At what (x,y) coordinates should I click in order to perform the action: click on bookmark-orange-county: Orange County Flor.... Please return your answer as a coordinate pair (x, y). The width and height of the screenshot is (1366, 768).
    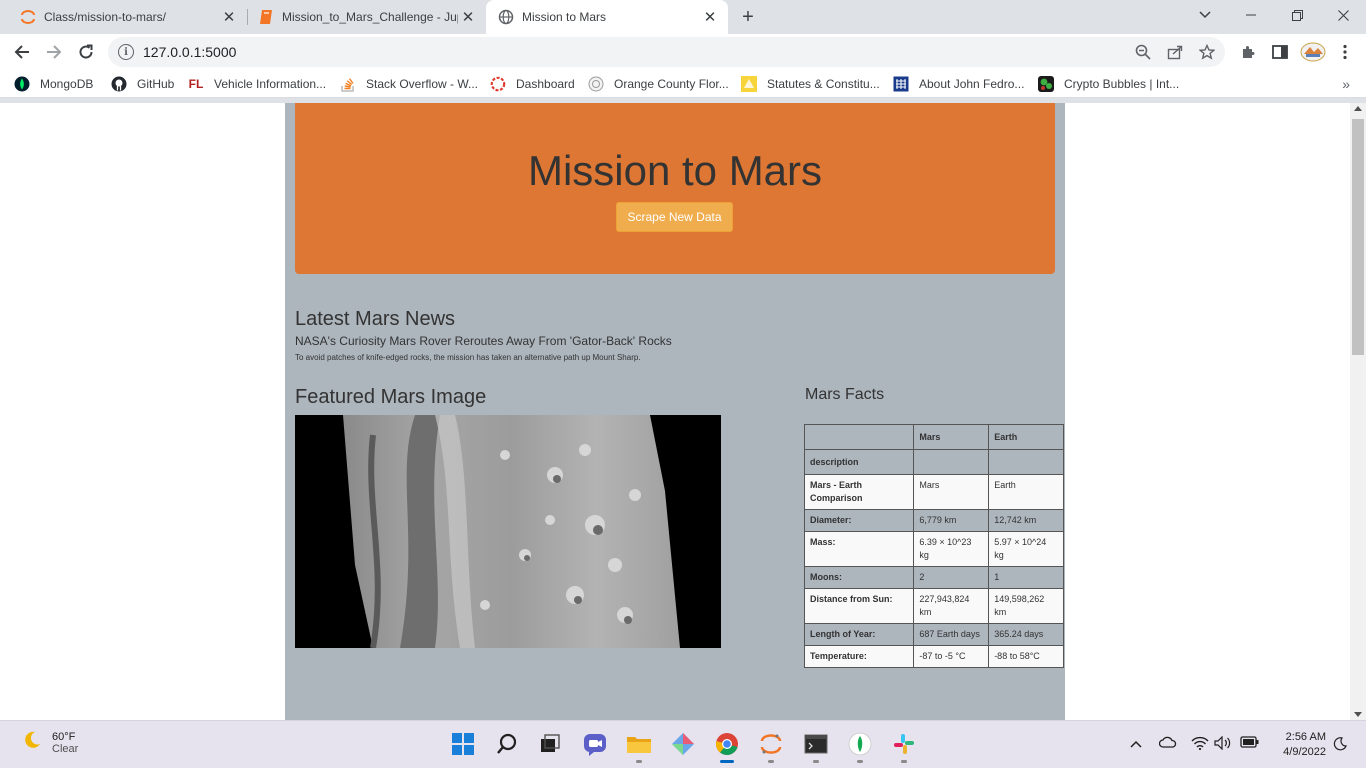
    Looking at the image, I should click on (658, 84).